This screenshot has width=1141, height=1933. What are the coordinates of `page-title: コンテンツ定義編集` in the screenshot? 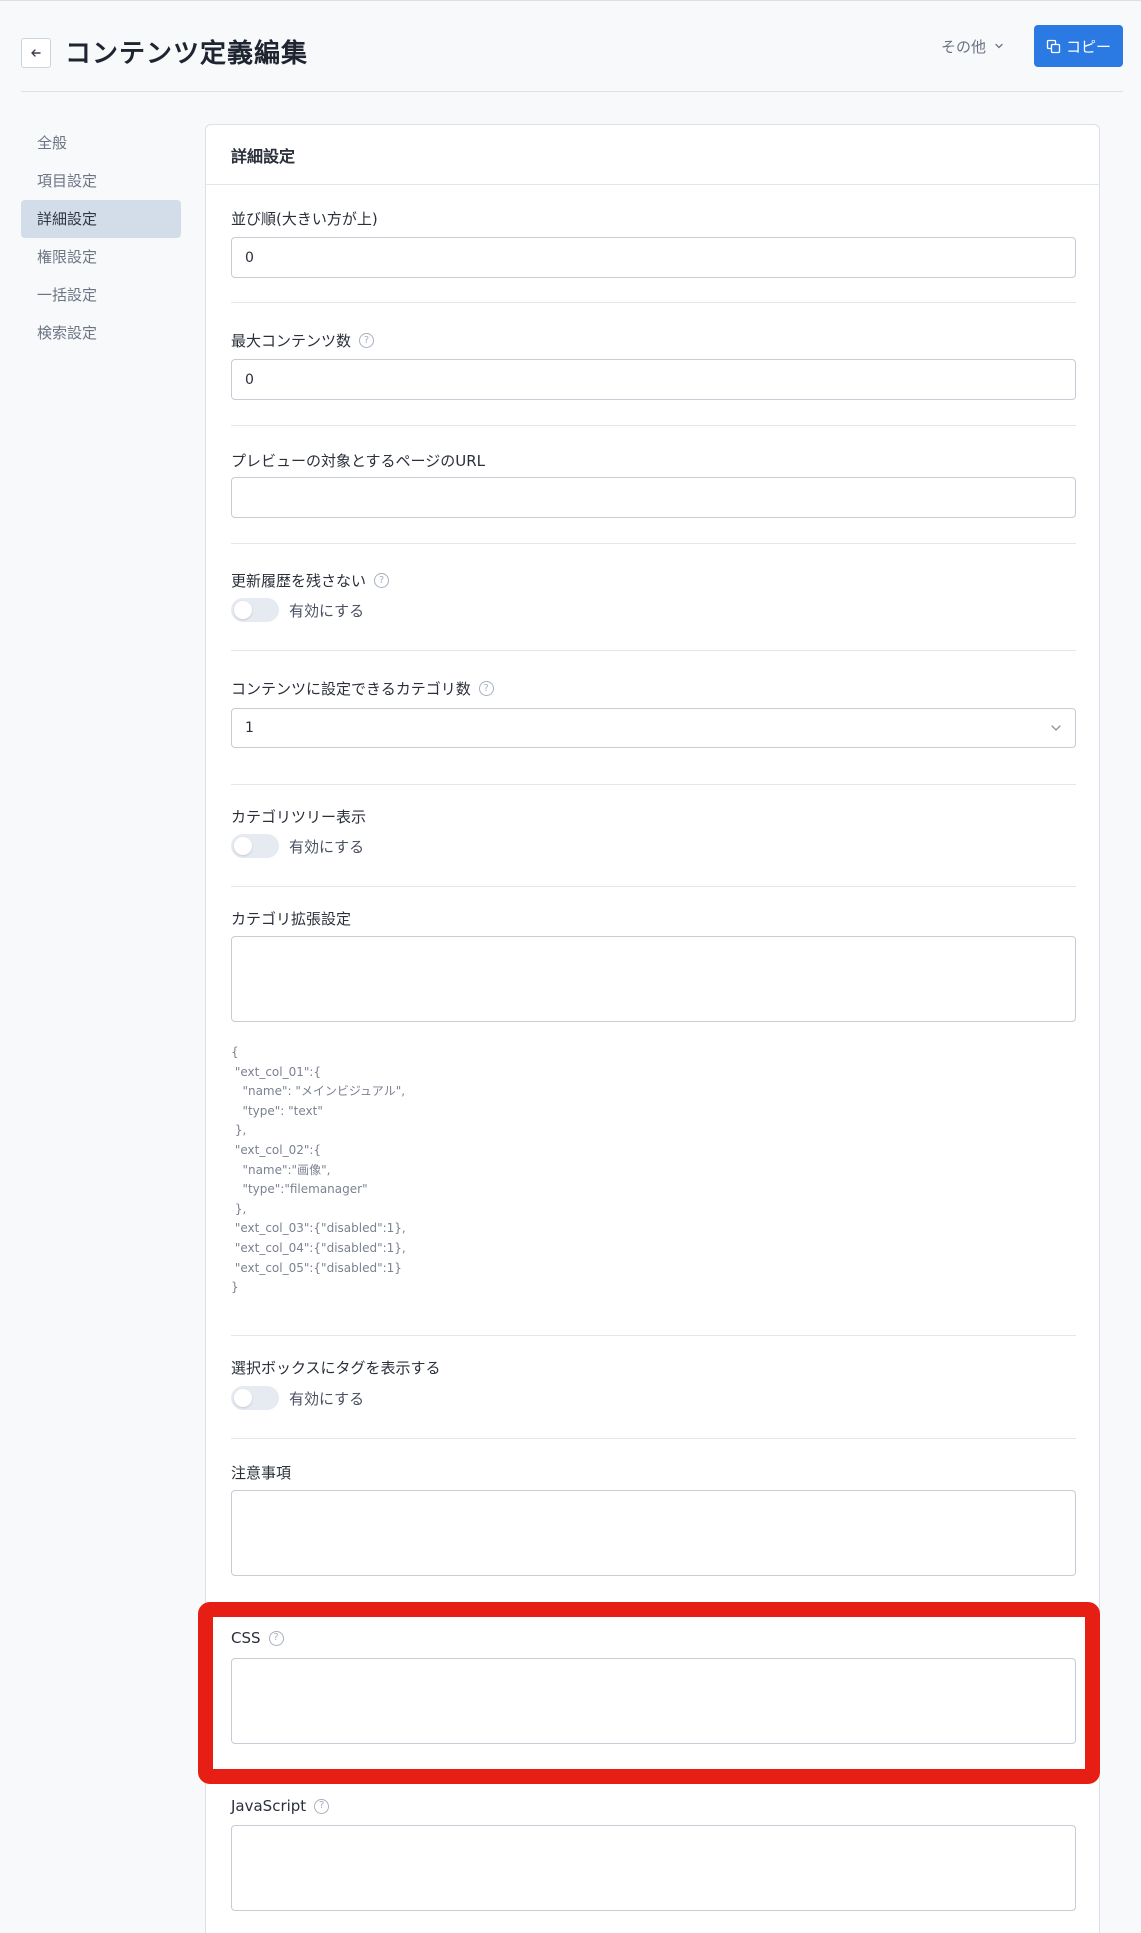 It's located at (187, 54).